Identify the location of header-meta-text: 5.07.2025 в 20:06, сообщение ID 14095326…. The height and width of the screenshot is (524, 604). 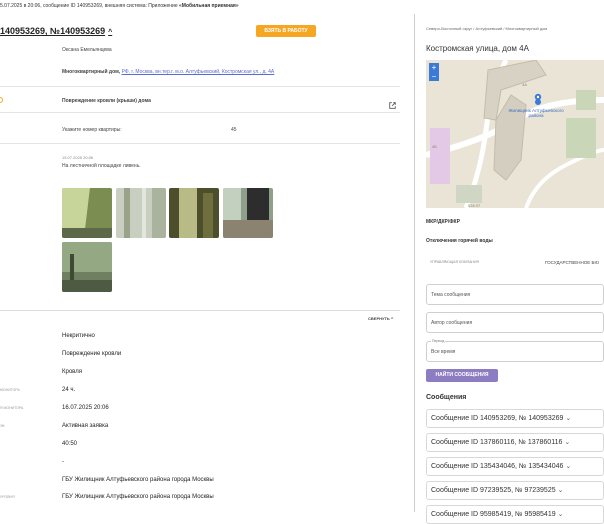
(90, 6).